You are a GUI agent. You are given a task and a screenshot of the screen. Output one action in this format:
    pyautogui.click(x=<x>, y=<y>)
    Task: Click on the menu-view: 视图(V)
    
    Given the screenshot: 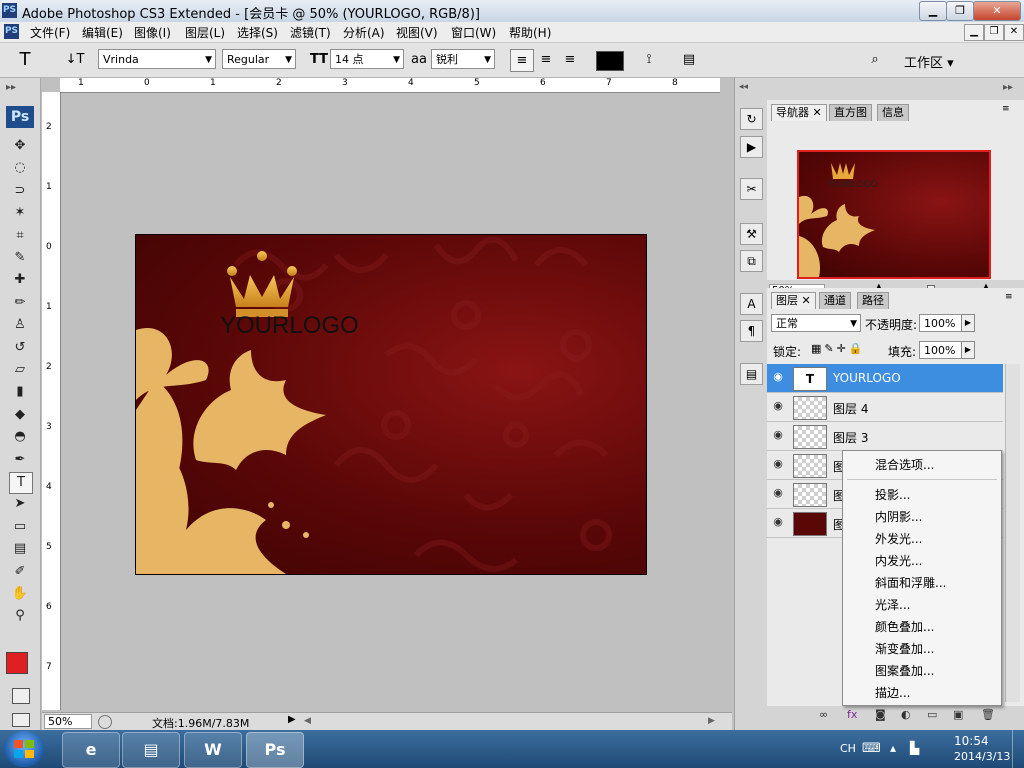 What is the action you would take?
    pyautogui.click(x=417, y=32)
    